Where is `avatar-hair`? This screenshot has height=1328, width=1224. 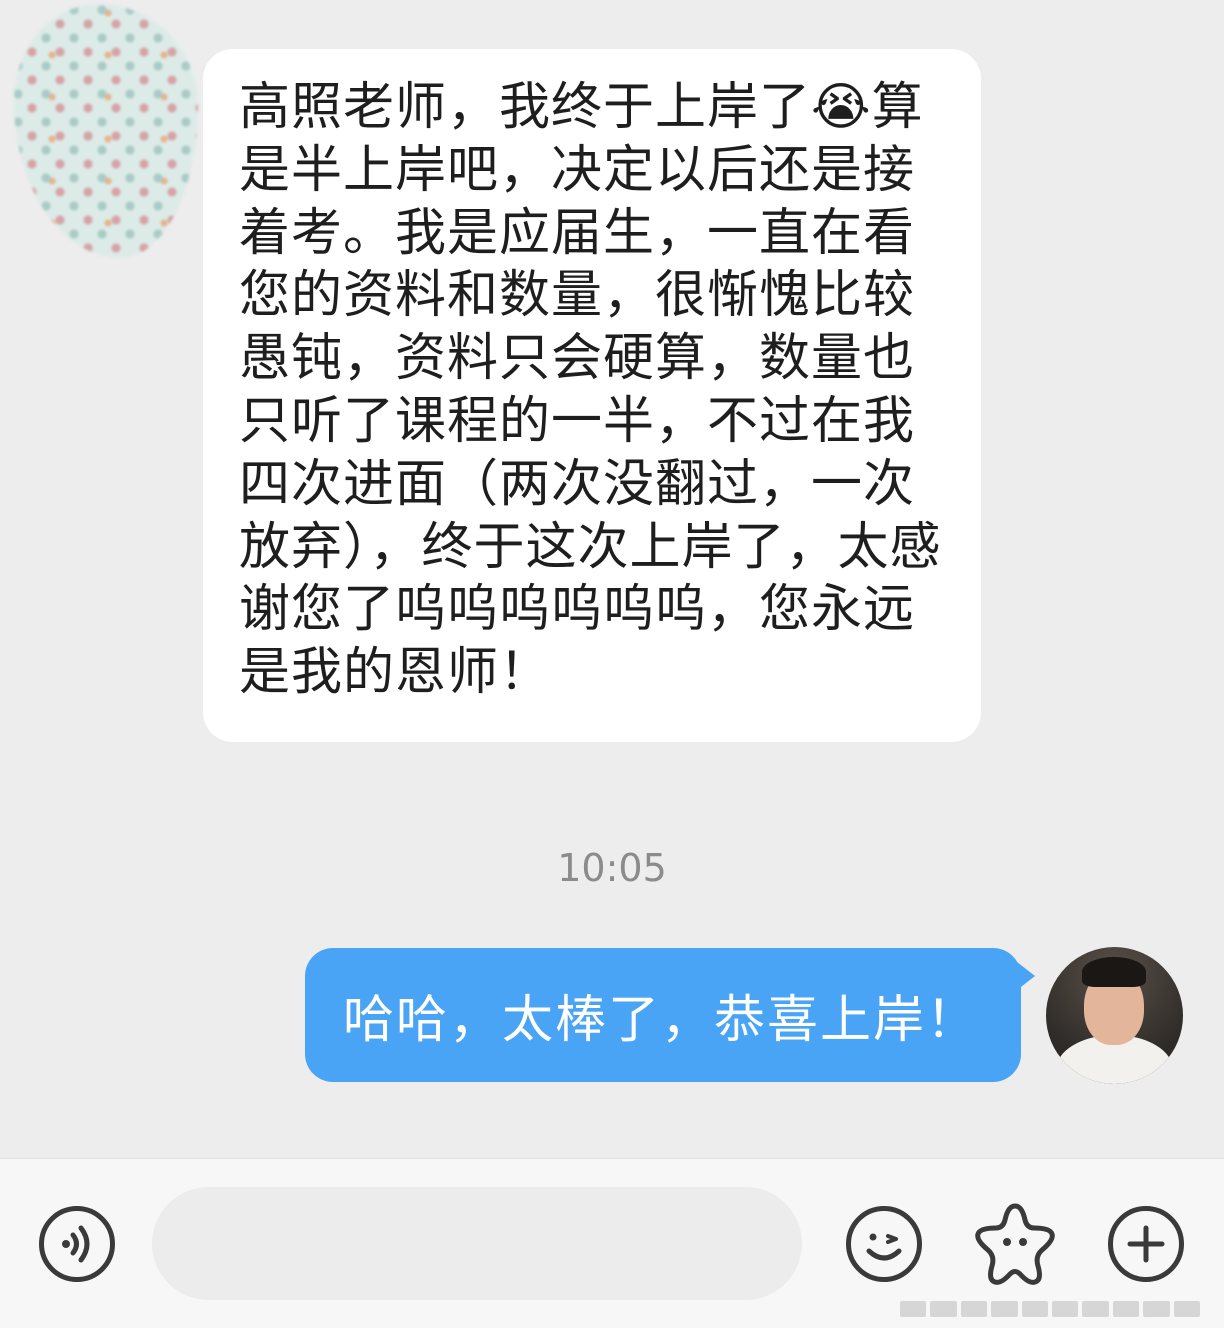
avatar-hair is located at coordinates (1114, 972).